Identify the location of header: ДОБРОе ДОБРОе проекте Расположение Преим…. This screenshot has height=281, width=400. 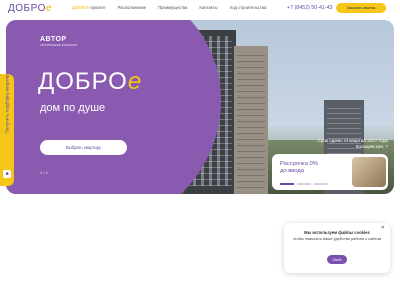
(200, 8).